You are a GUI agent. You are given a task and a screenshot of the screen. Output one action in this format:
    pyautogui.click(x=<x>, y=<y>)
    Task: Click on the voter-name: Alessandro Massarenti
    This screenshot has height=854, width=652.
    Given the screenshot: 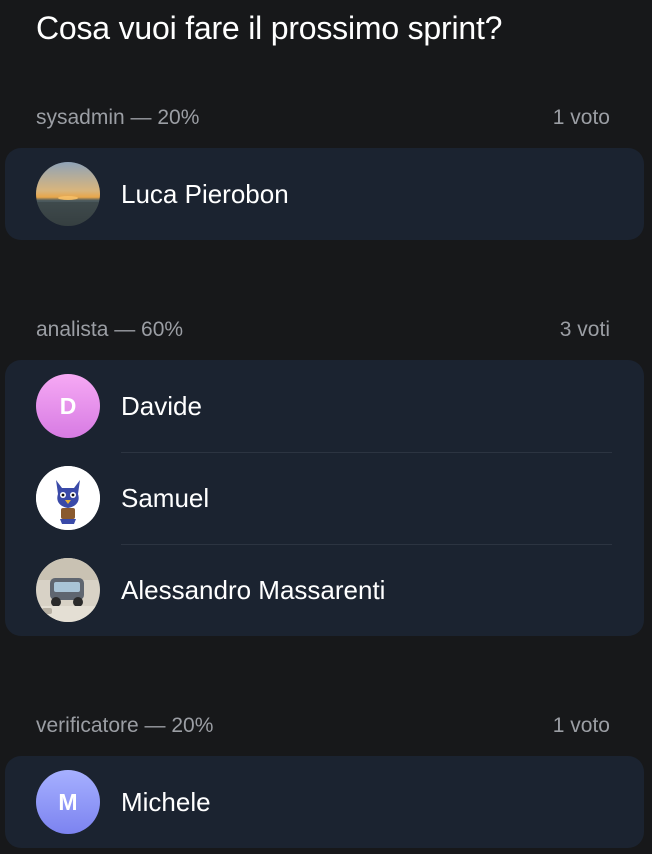 What is the action you would take?
    pyautogui.click(x=253, y=589)
    